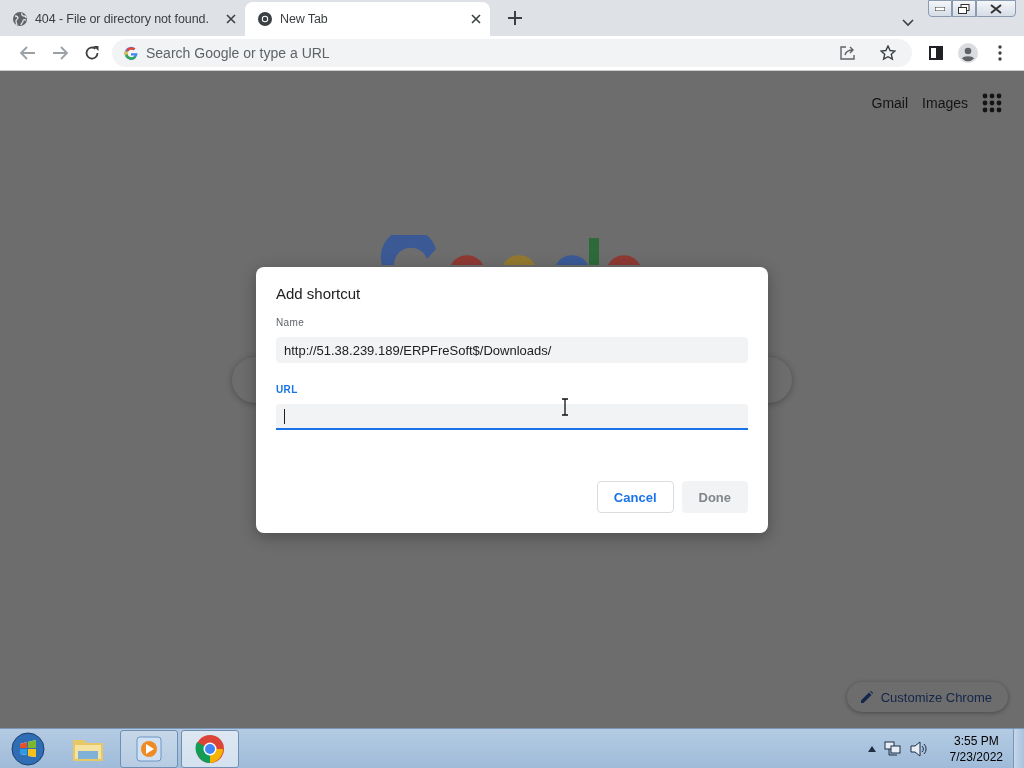  What do you see at coordinates (968, 53) in the screenshot?
I see `person-icon` at bounding box center [968, 53].